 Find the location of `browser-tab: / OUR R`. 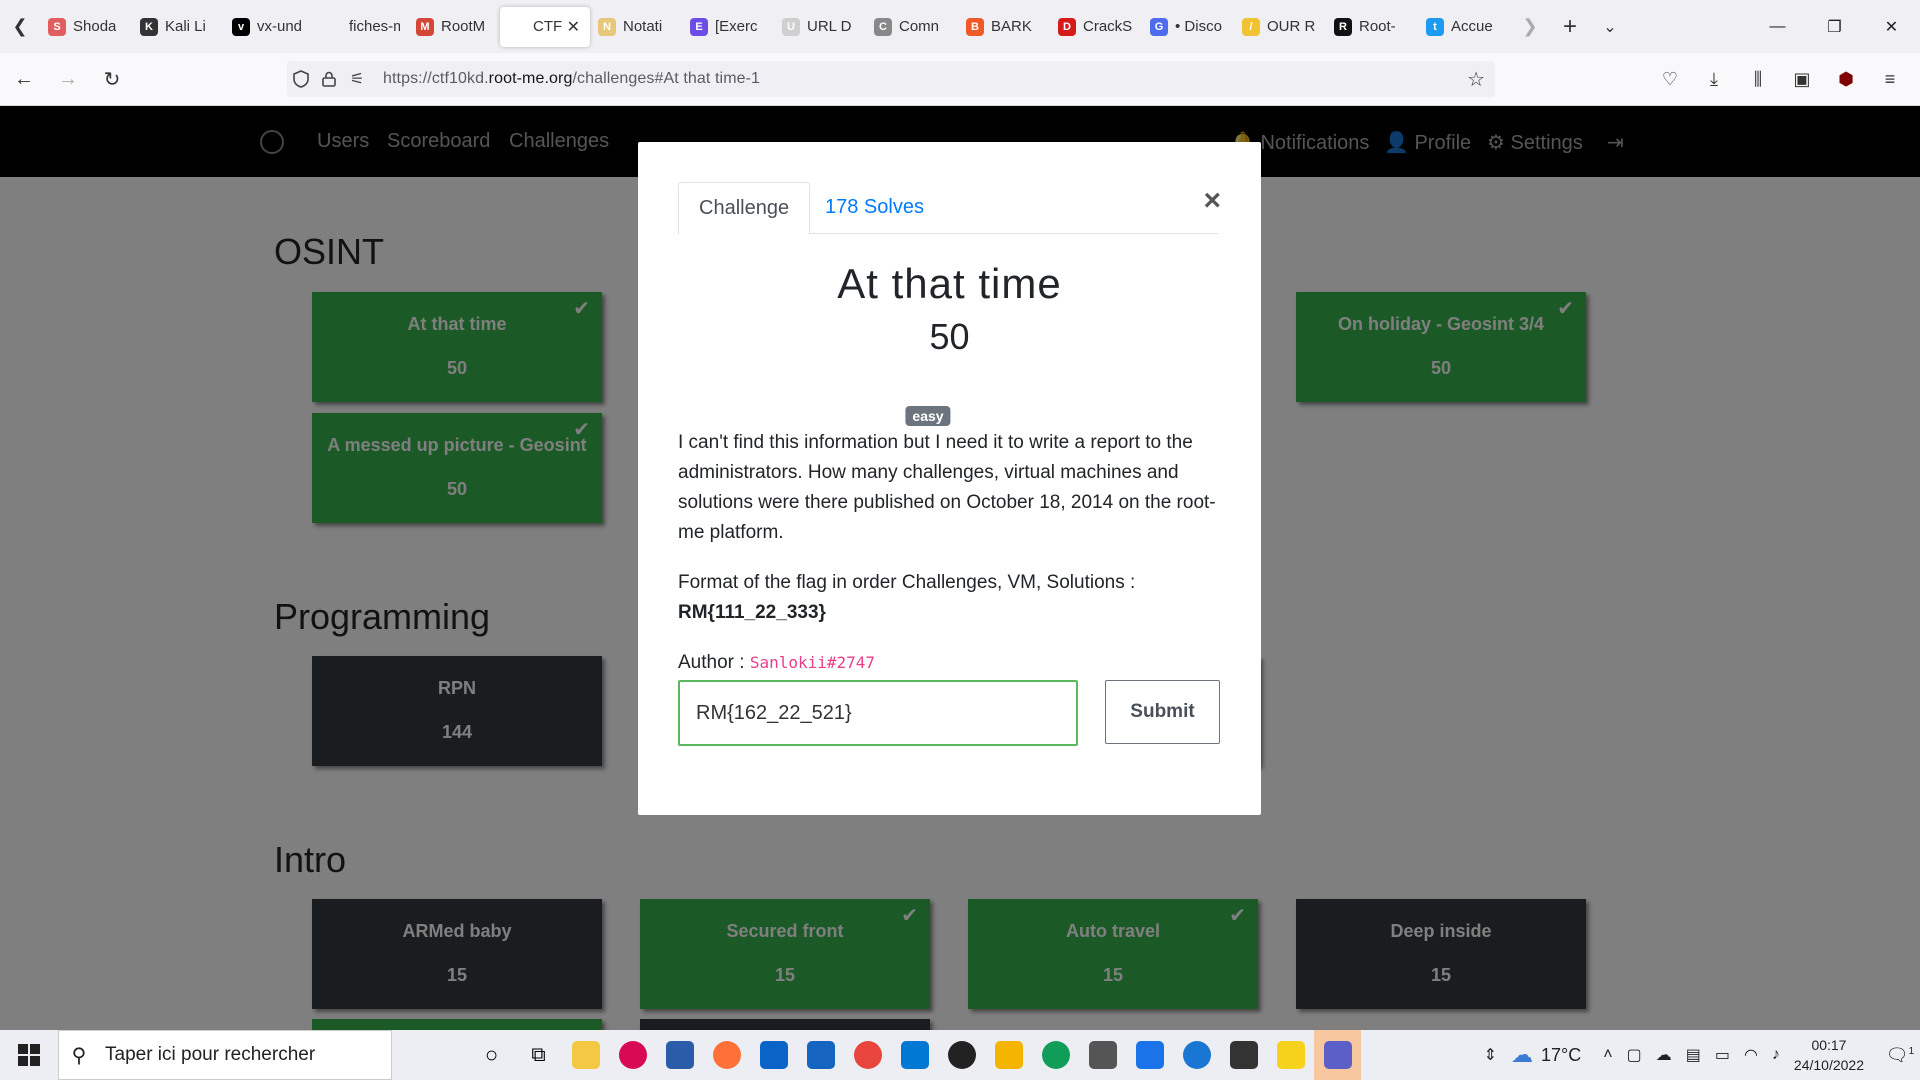

browser-tab: / OUR R is located at coordinates (1280, 27).